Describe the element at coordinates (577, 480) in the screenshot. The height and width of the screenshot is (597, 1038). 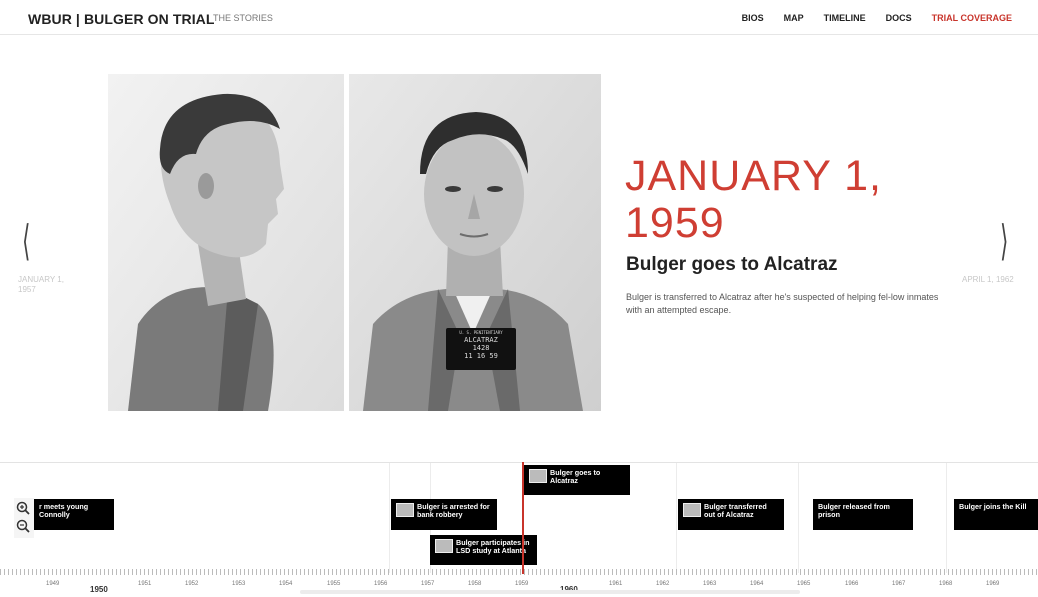
I see `timeline-event-active: Bulger goes to Alcatraz` at that location.